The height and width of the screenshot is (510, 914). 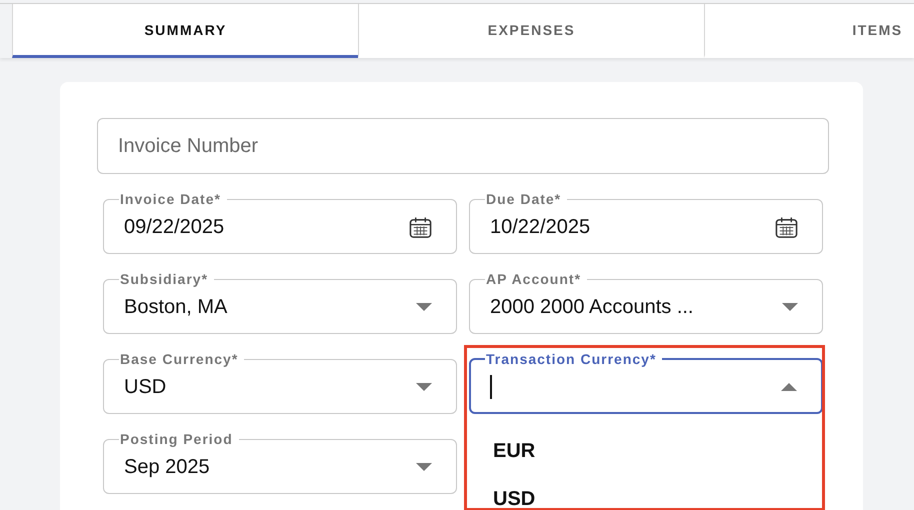 I want to click on dropdown-option: EUR, so click(x=646, y=451).